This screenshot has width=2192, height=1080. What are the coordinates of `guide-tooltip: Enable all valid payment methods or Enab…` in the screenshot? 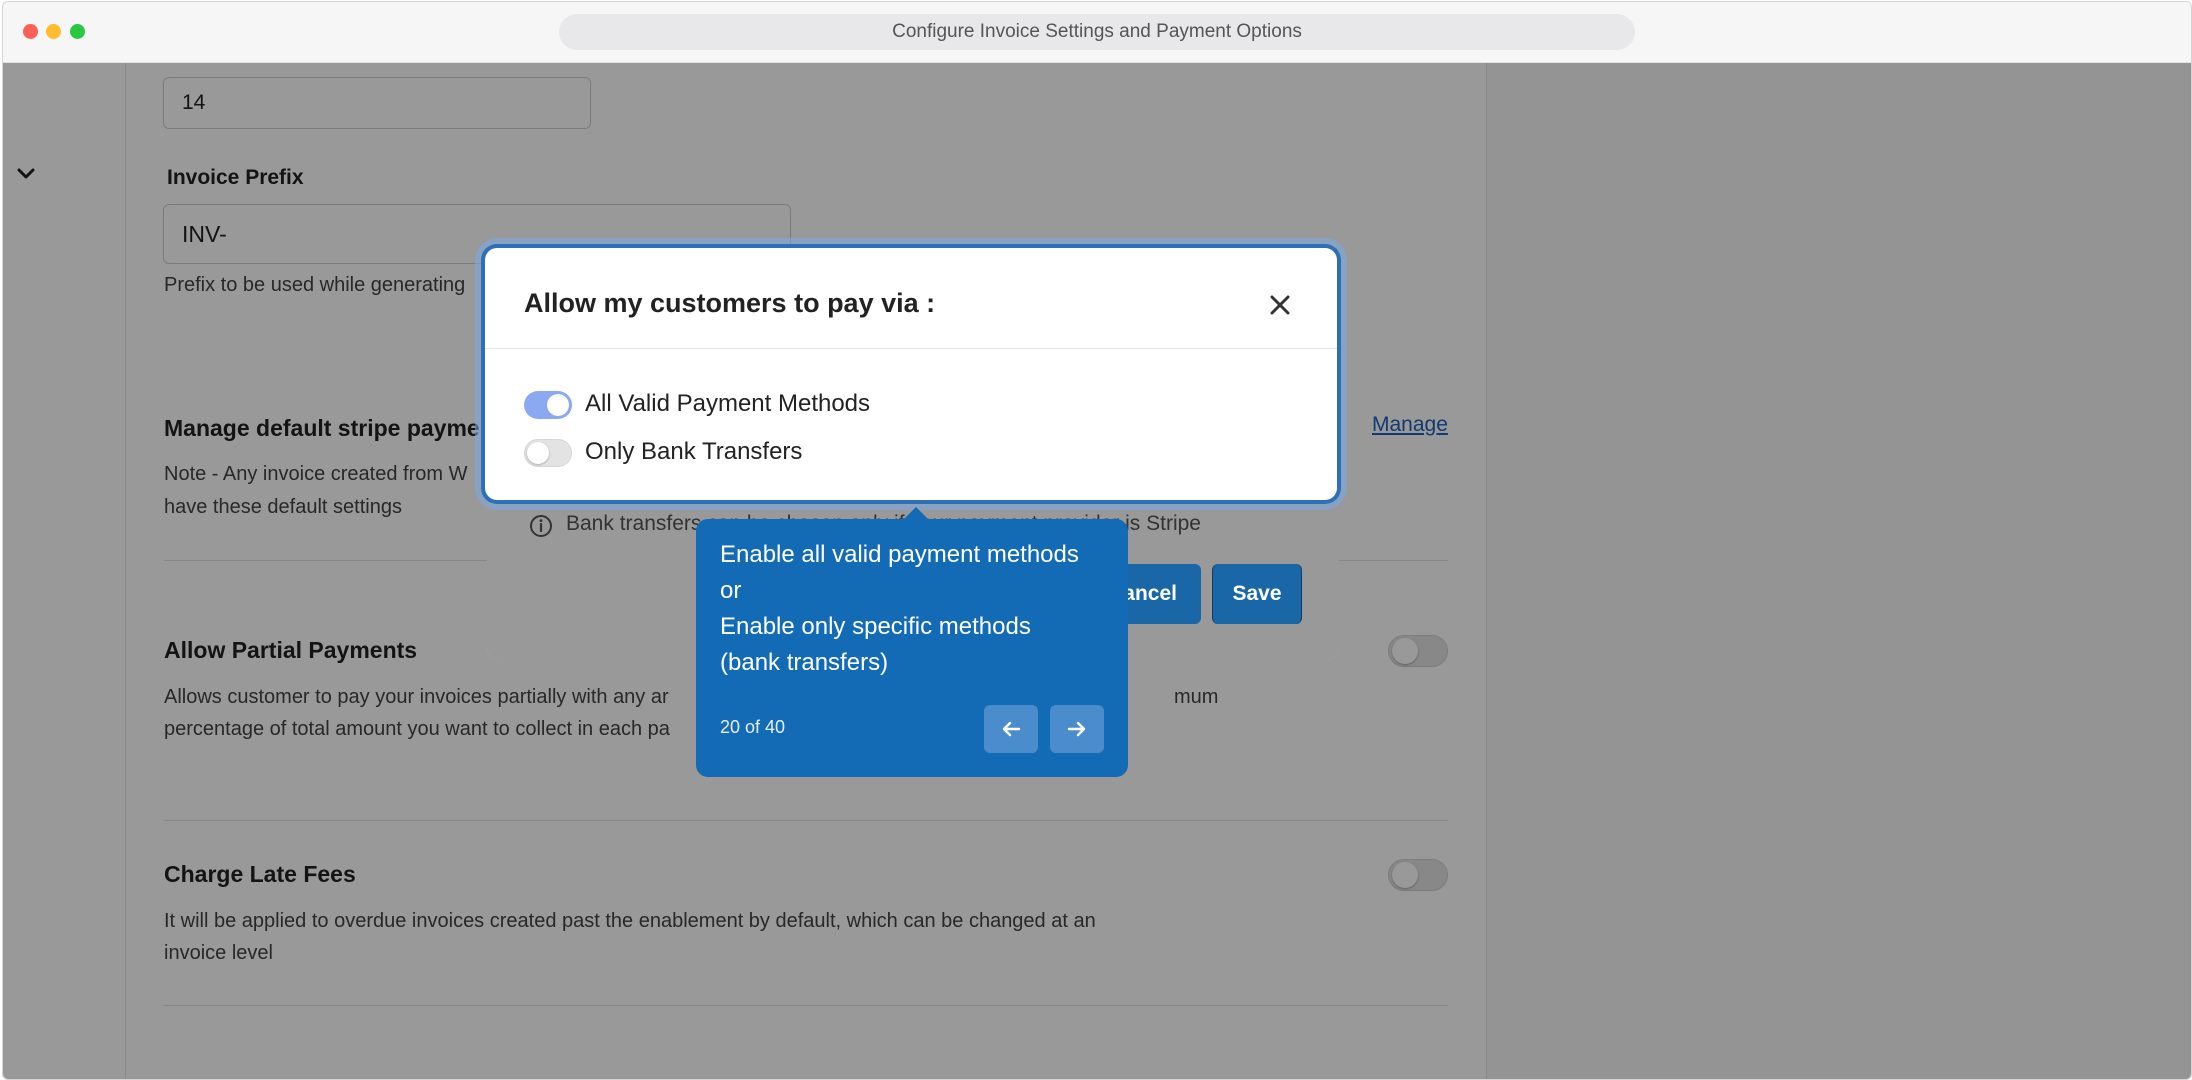 It's located at (912, 648).